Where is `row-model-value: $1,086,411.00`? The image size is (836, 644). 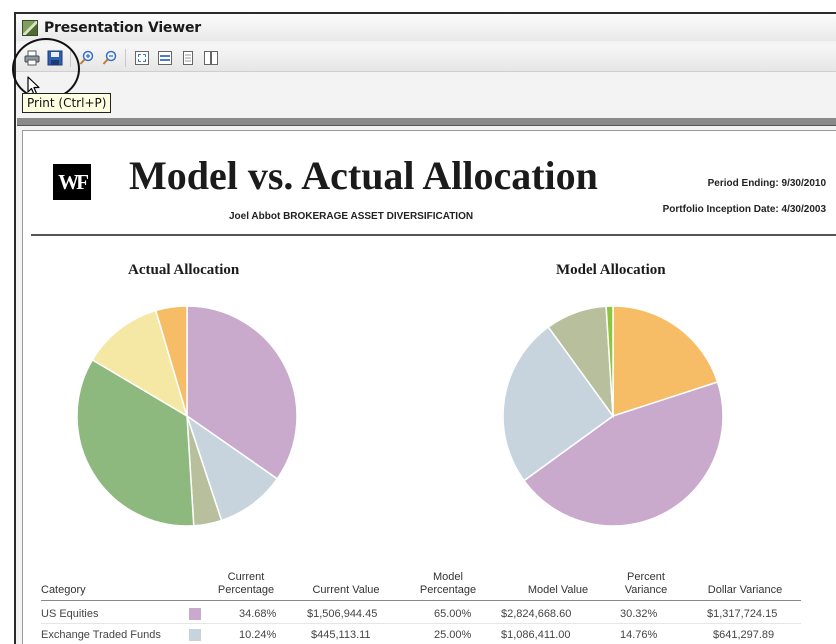 row-model-value: $1,086,411.00 is located at coordinates (536, 635).